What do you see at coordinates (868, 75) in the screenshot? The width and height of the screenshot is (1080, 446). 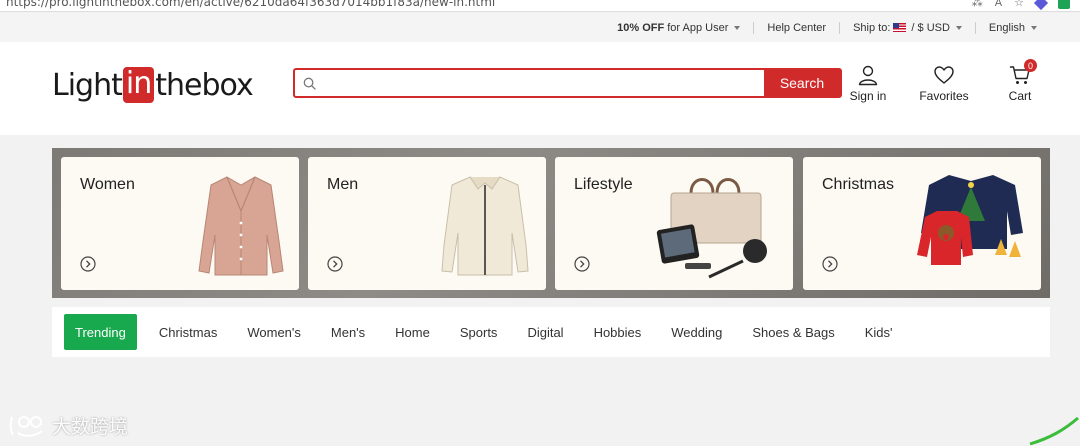 I see `user-icon` at bounding box center [868, 75].